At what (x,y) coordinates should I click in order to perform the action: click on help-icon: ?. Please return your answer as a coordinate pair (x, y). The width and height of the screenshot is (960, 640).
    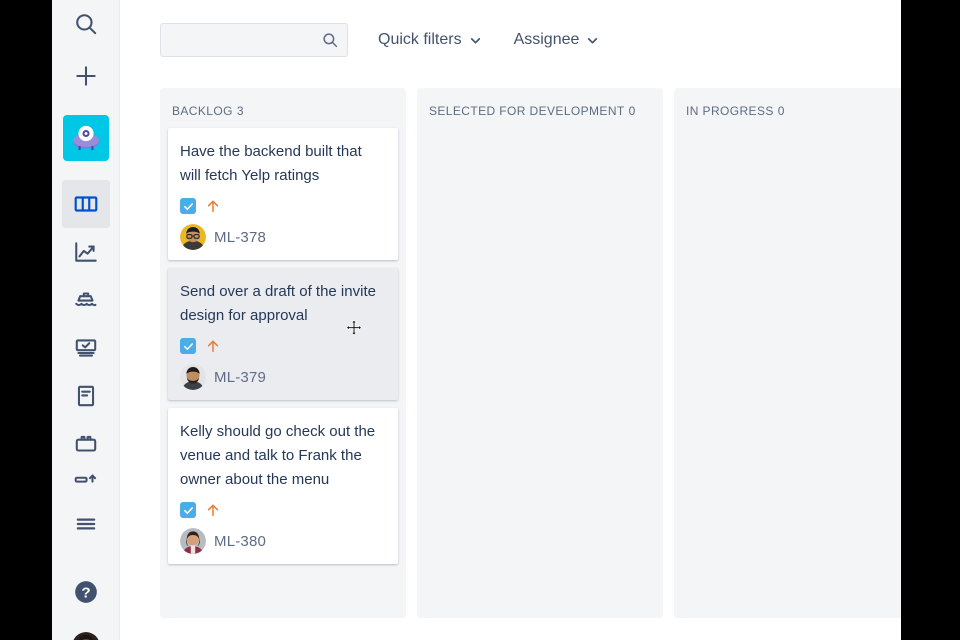
    Looking at the image, I should click on (86, 592).